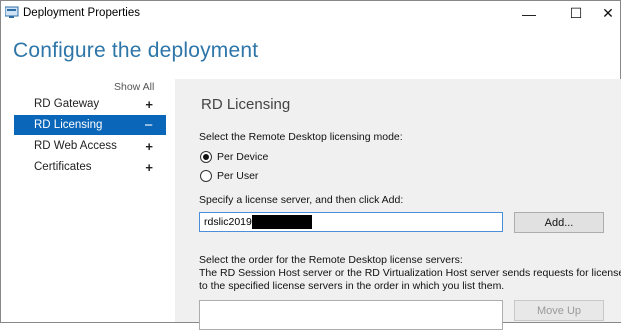 This screenshot has width=621, height=330. I want to click on radio-selected-dot, so click(206, 157).